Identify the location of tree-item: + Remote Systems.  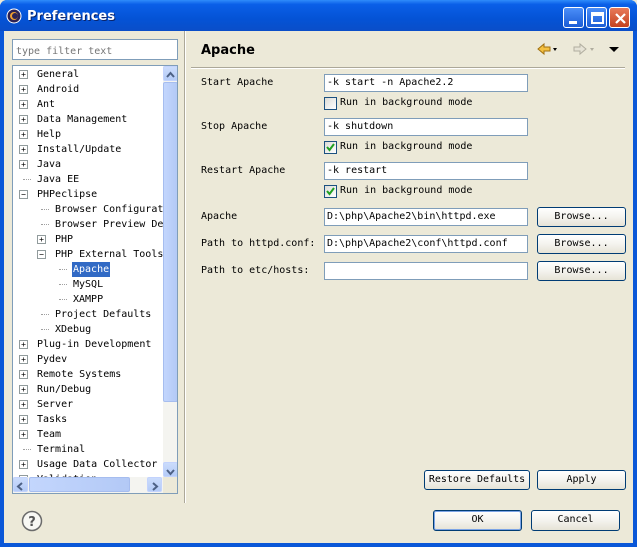
(88, 374).